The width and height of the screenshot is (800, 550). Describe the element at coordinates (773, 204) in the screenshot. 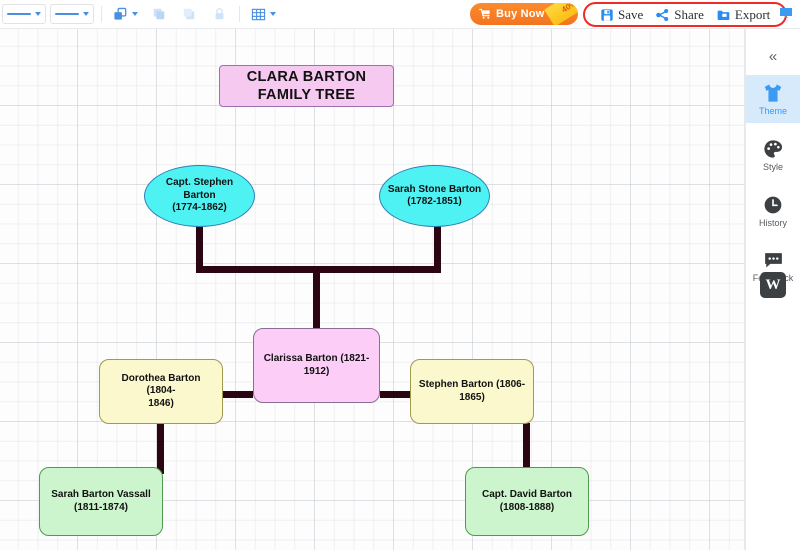

I see `clock-icon` at that location.